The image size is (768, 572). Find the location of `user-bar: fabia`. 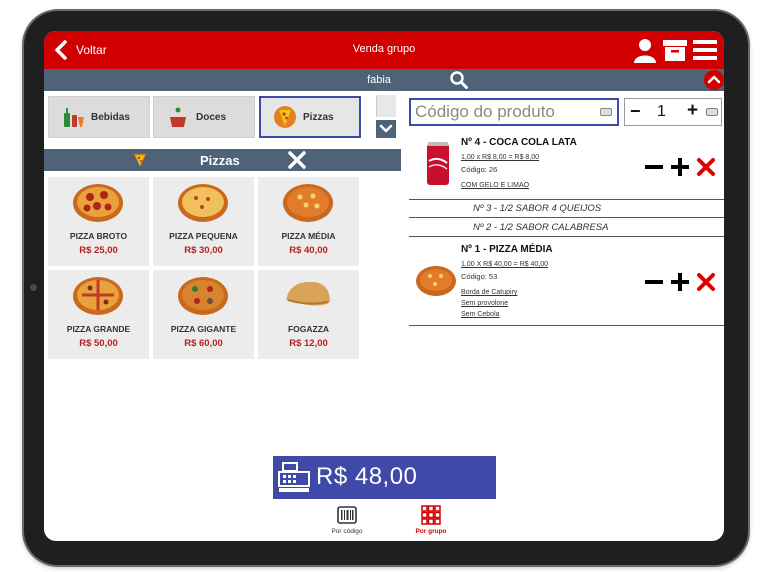

user-bar: fabia is located at coordinates (384, 80).